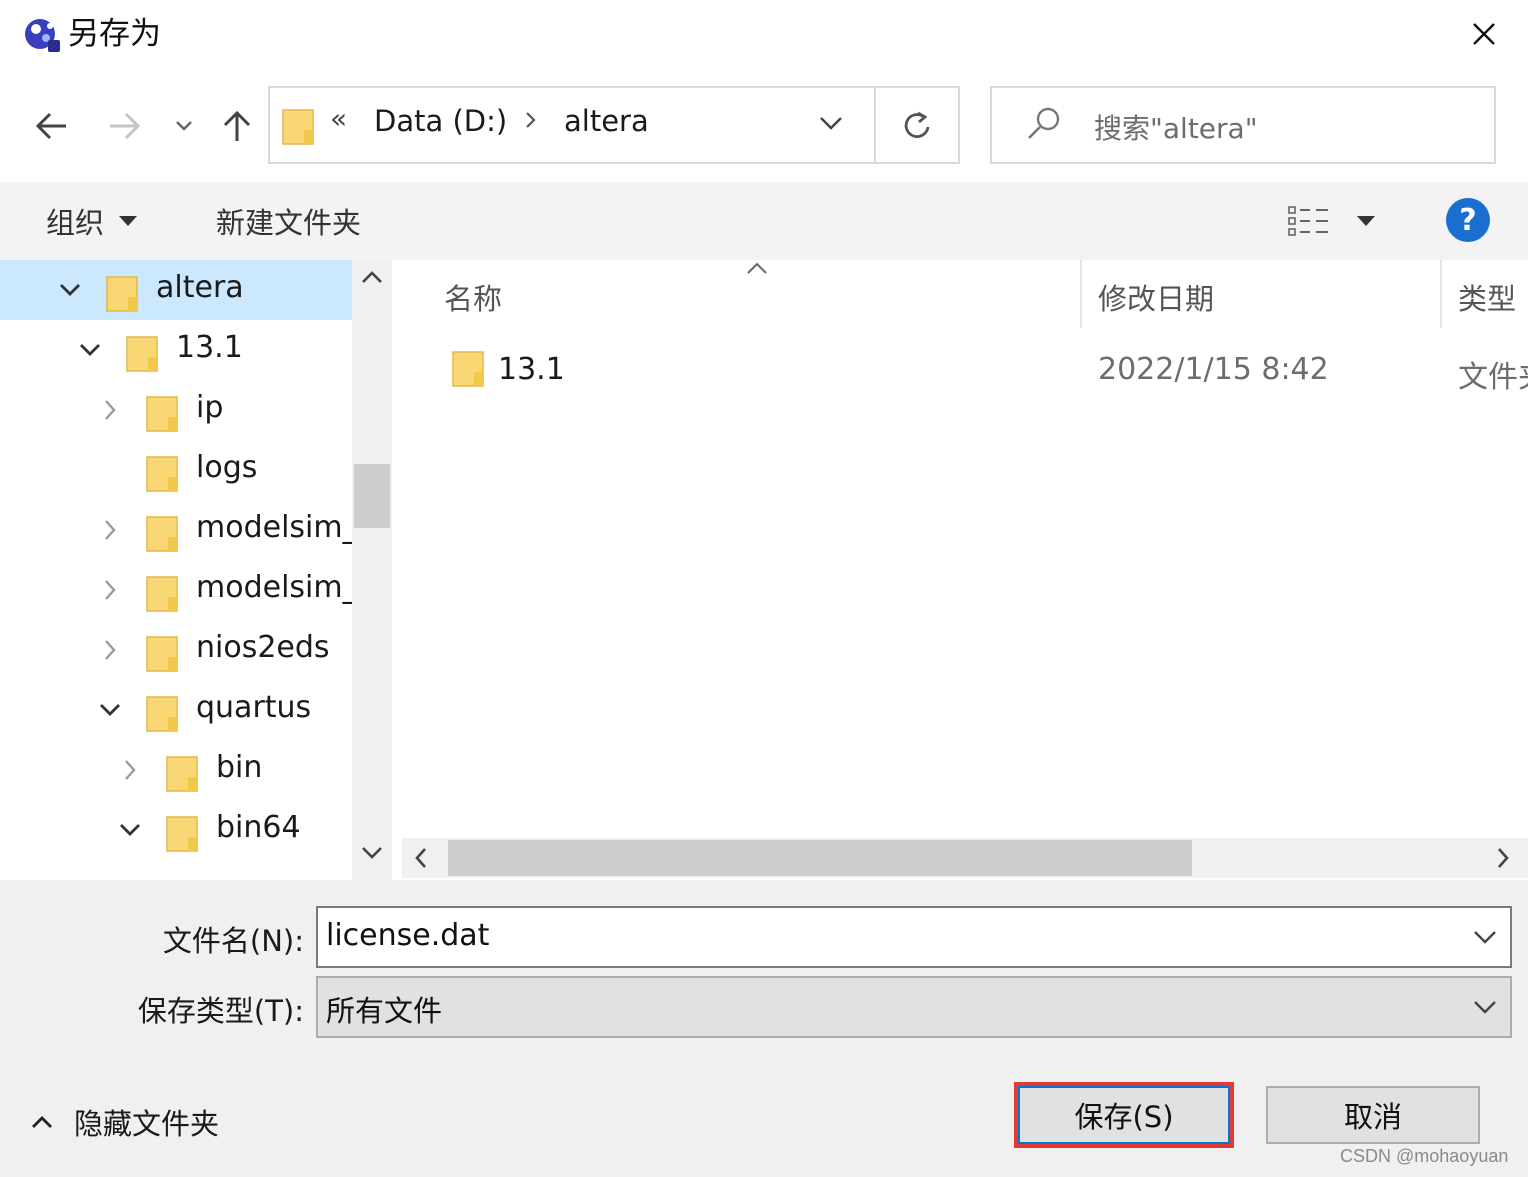 This screenshot has width=1528, height=1177. What do you see at coordinates (440, 121) in the screenshot?
I see `address-segment-drive: Data (D:)` at bounding box center [440, 121].